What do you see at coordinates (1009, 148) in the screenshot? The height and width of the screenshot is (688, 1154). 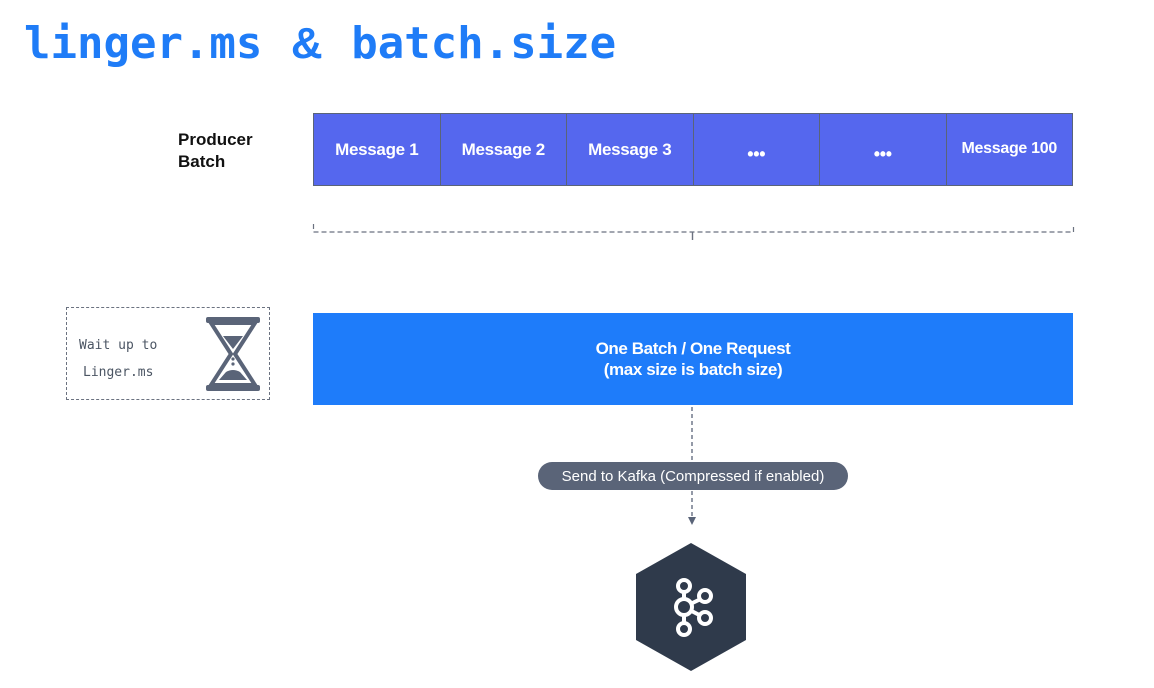 I see `message-cell-100: Message 100` at bounding box center [1009, 148].